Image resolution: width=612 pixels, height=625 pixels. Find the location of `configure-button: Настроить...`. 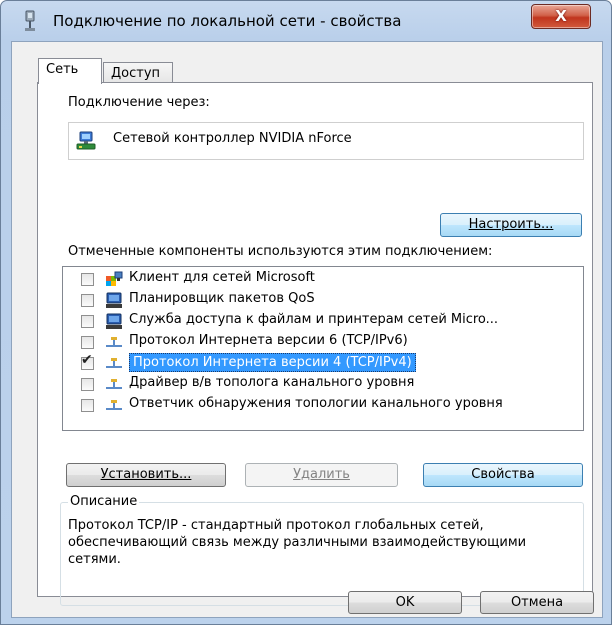

configure-button: Настроить... is located at coordinates (511, 225).